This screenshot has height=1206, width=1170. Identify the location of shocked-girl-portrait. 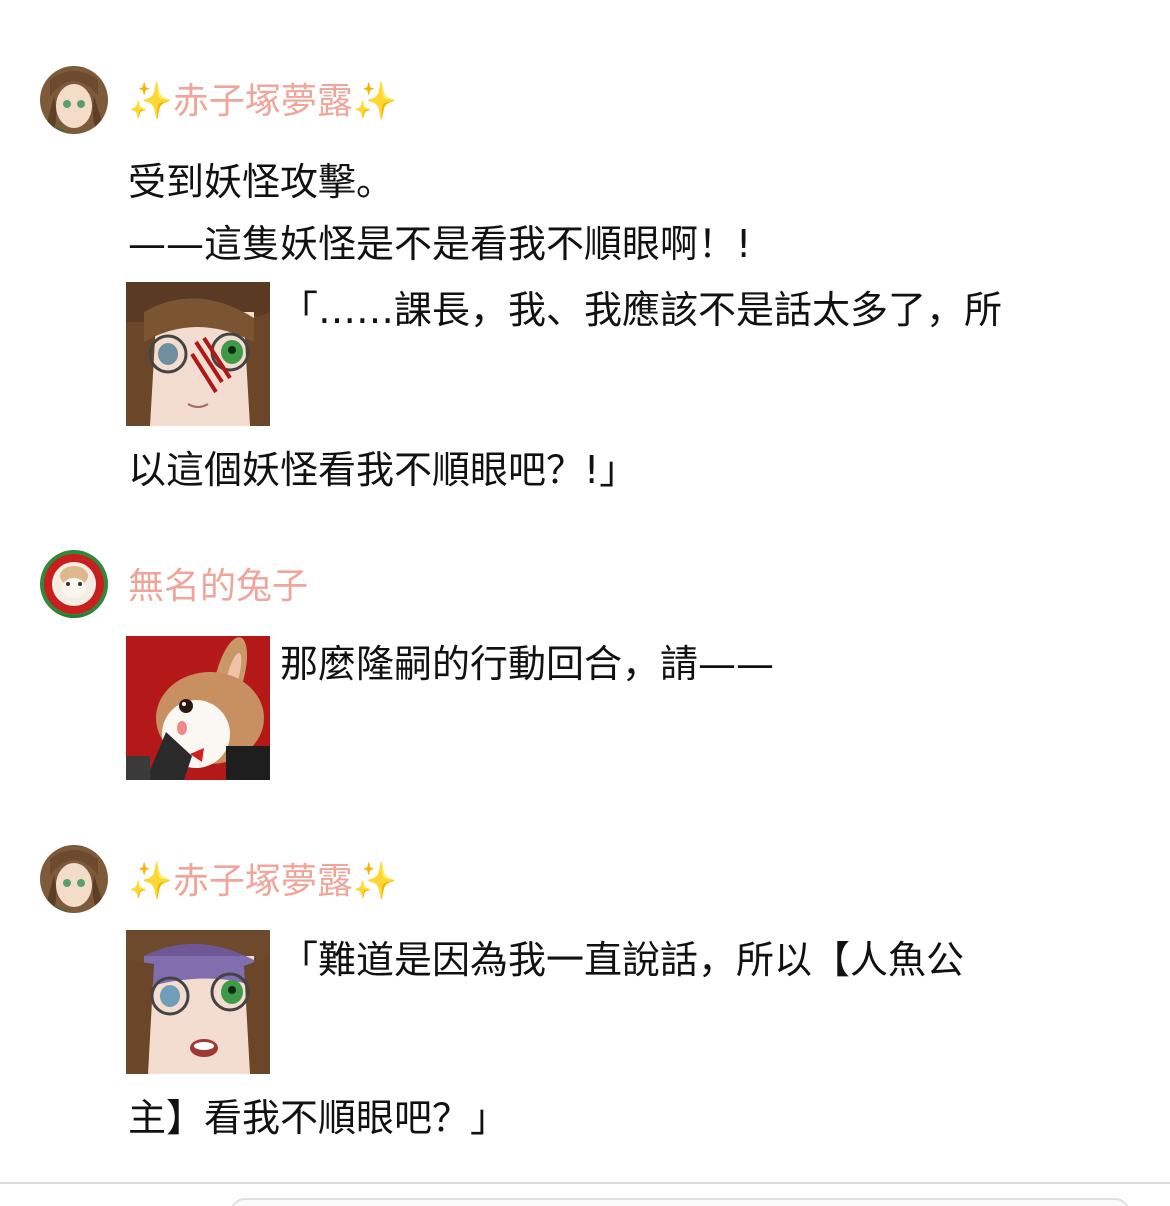
(198, 1002).